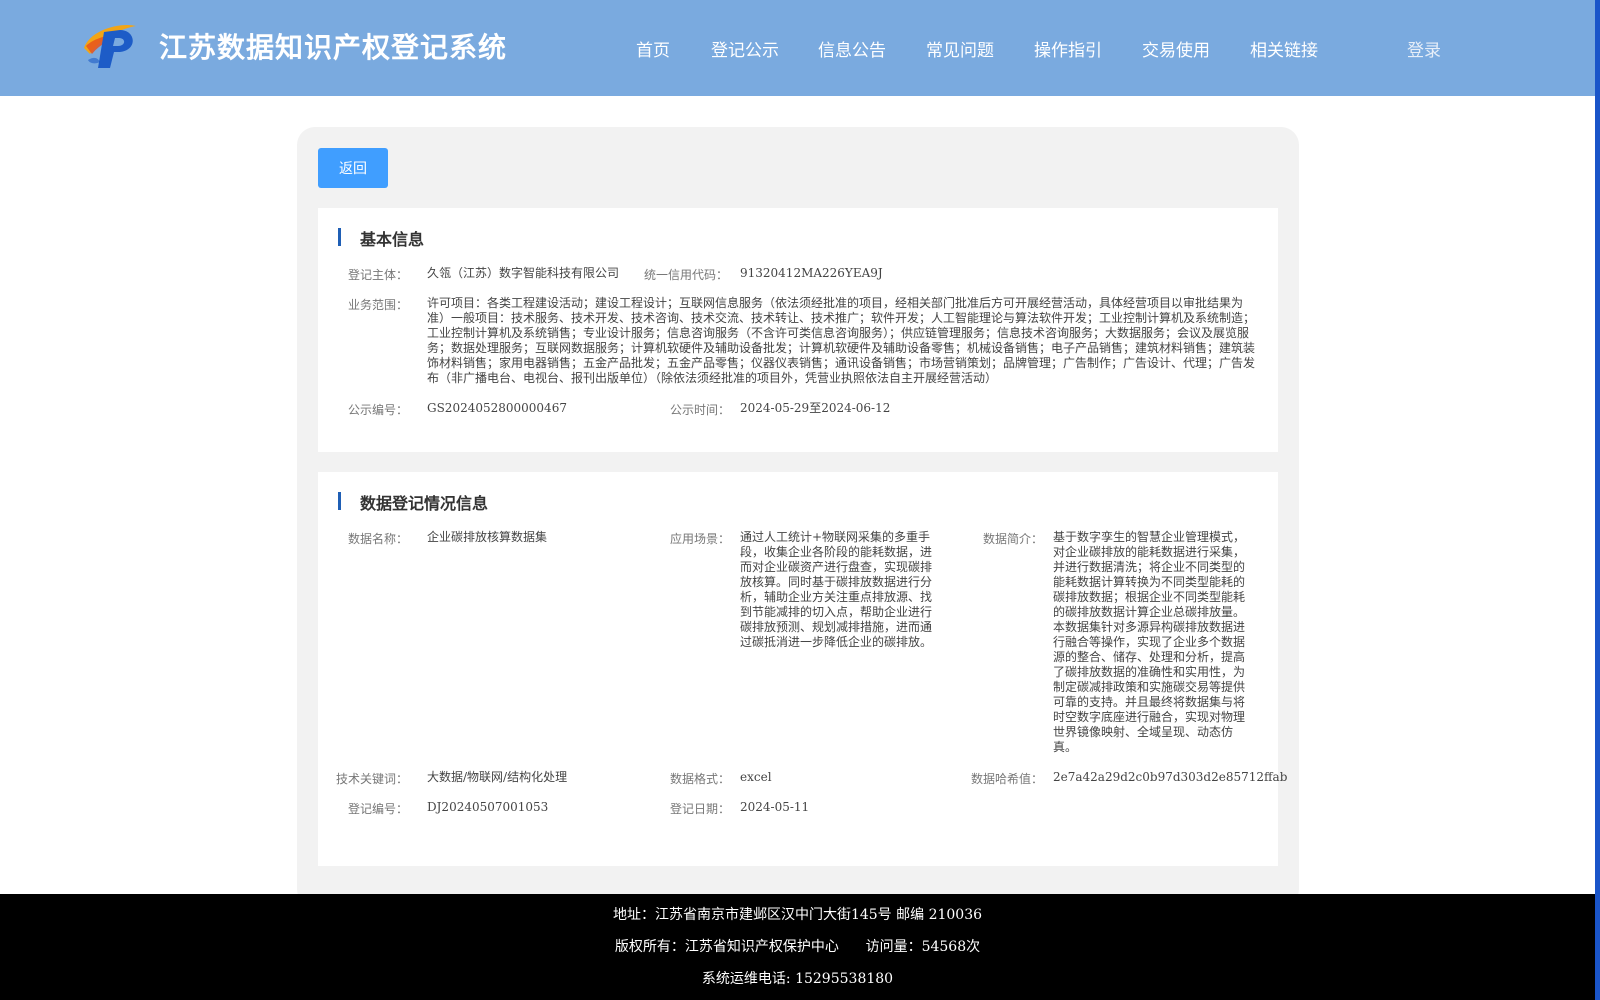  What do you see at coordinates (378, 410) in the screenshot?
I see `notice-no-label: 公示编号：` at bounding box center [378, 410].